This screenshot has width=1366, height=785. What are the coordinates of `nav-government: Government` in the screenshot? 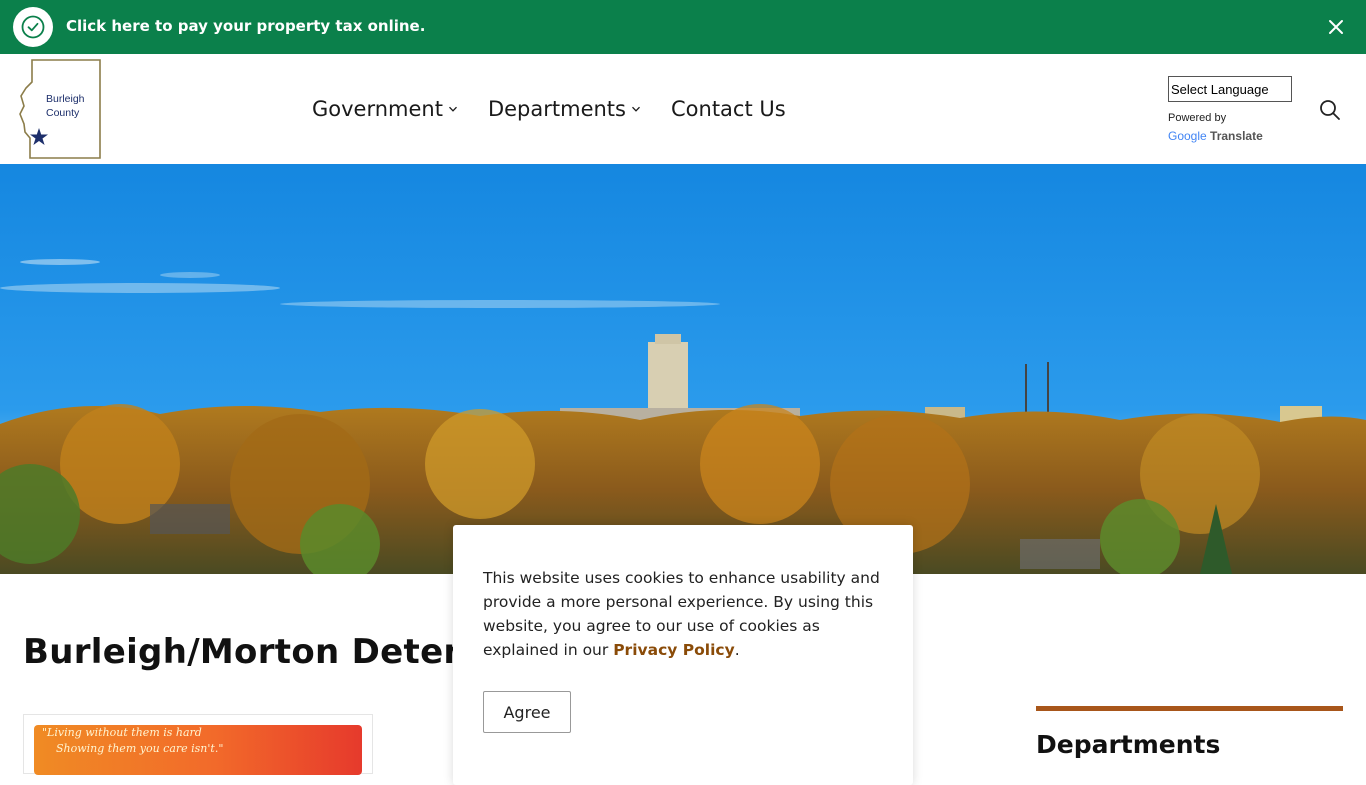 It's located at (385, 109).